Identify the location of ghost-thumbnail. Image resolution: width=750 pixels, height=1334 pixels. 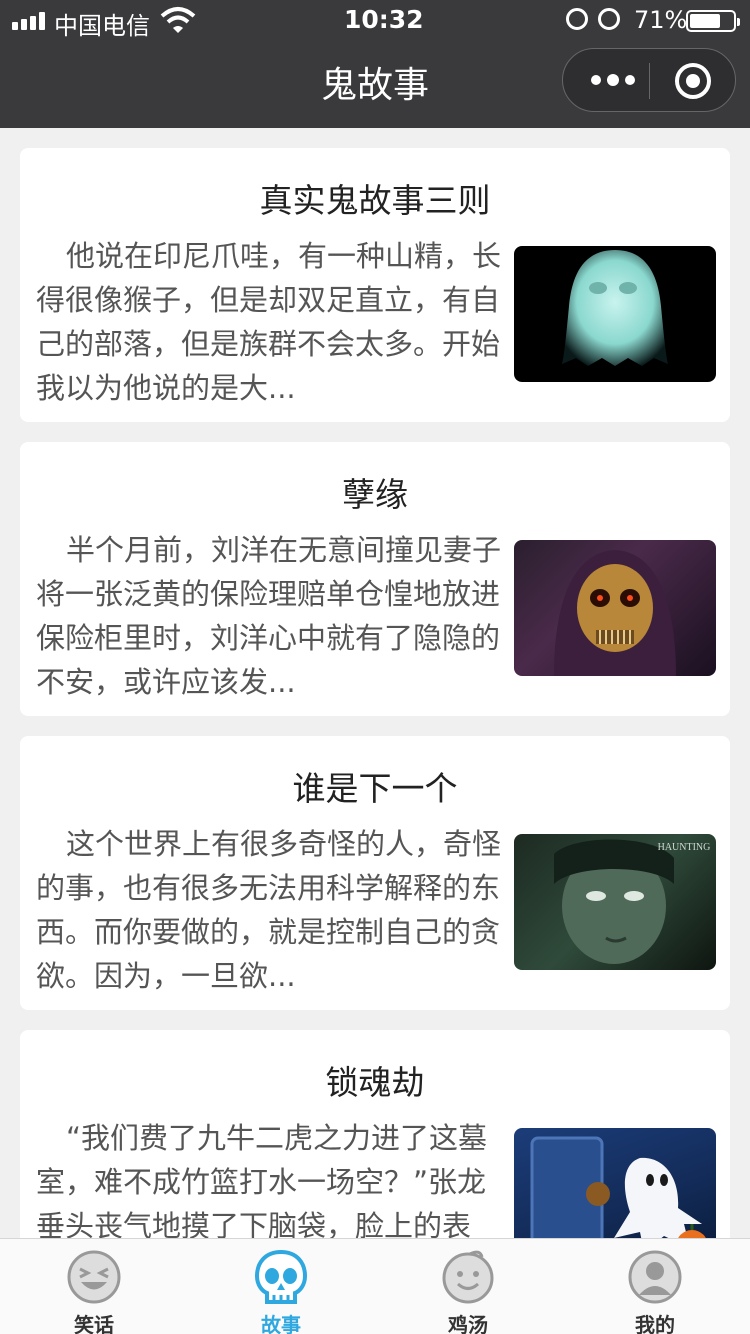
(615, 314).